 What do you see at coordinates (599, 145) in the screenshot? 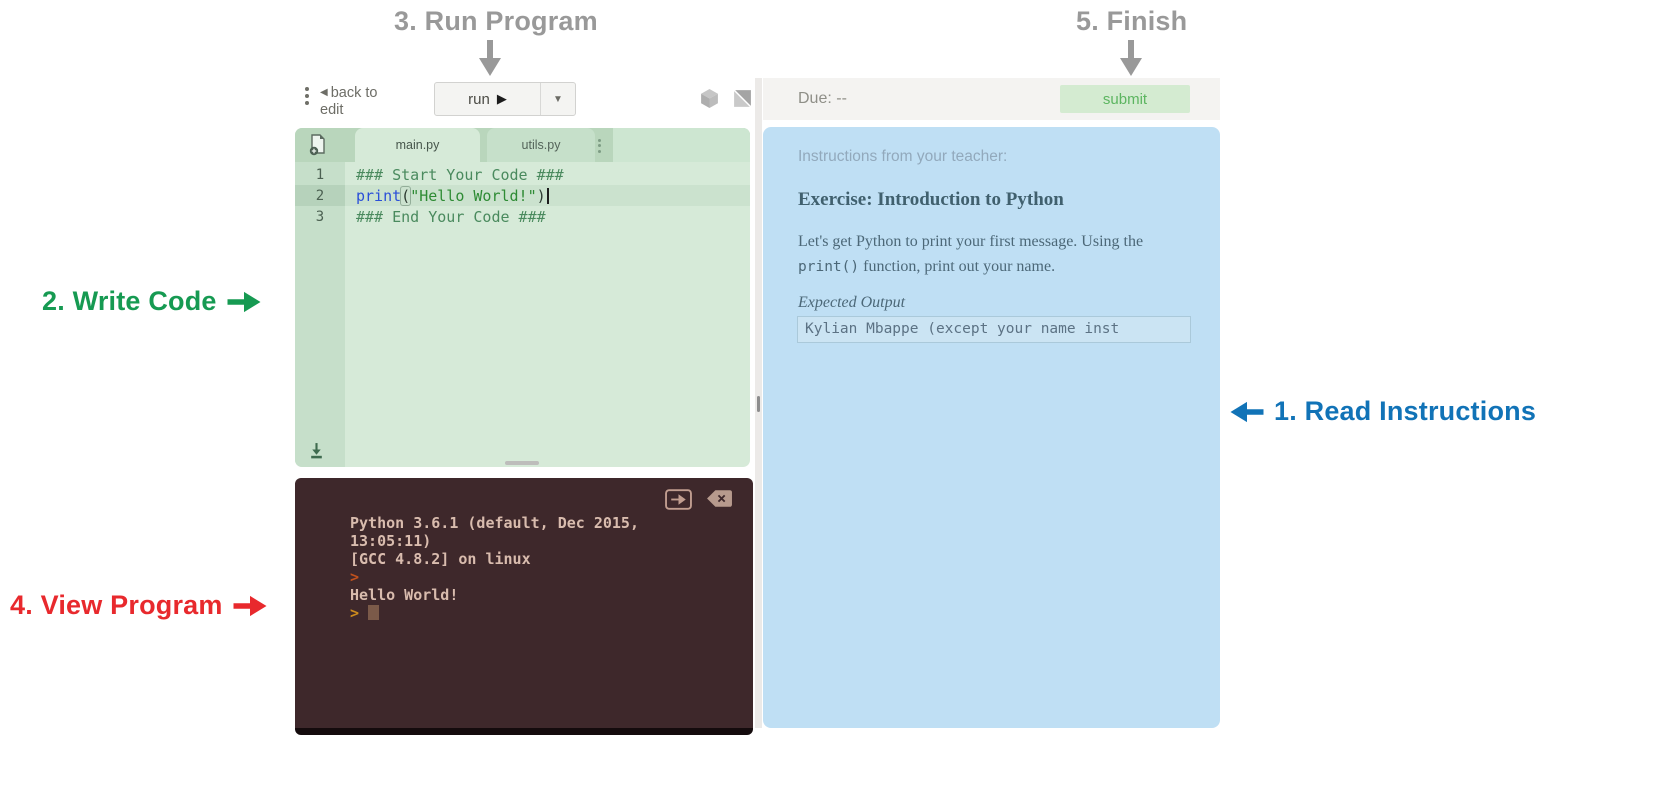
I see `tab-options-icon` at bounding box center [599, 145].